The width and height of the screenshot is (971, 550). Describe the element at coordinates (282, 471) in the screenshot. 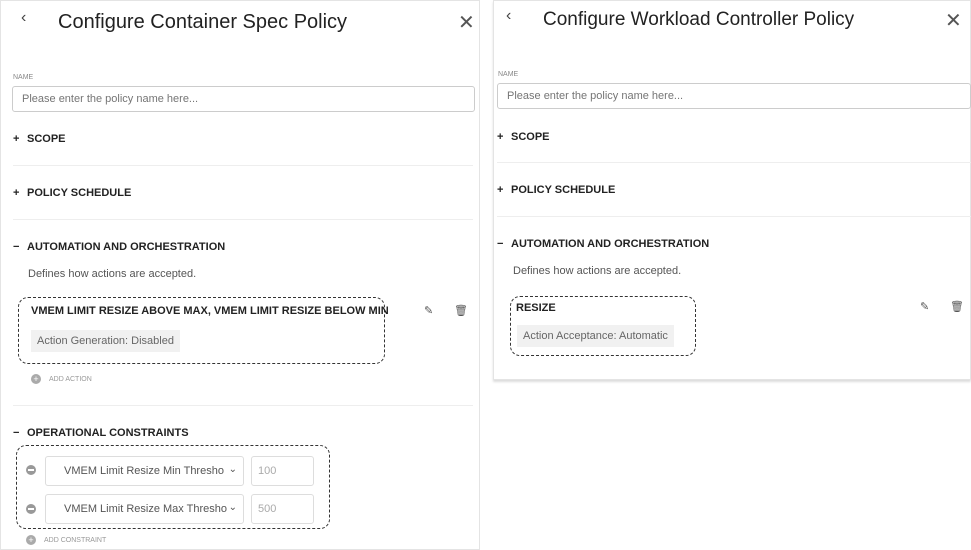

I see `constraint-value-input: 100` at that location.